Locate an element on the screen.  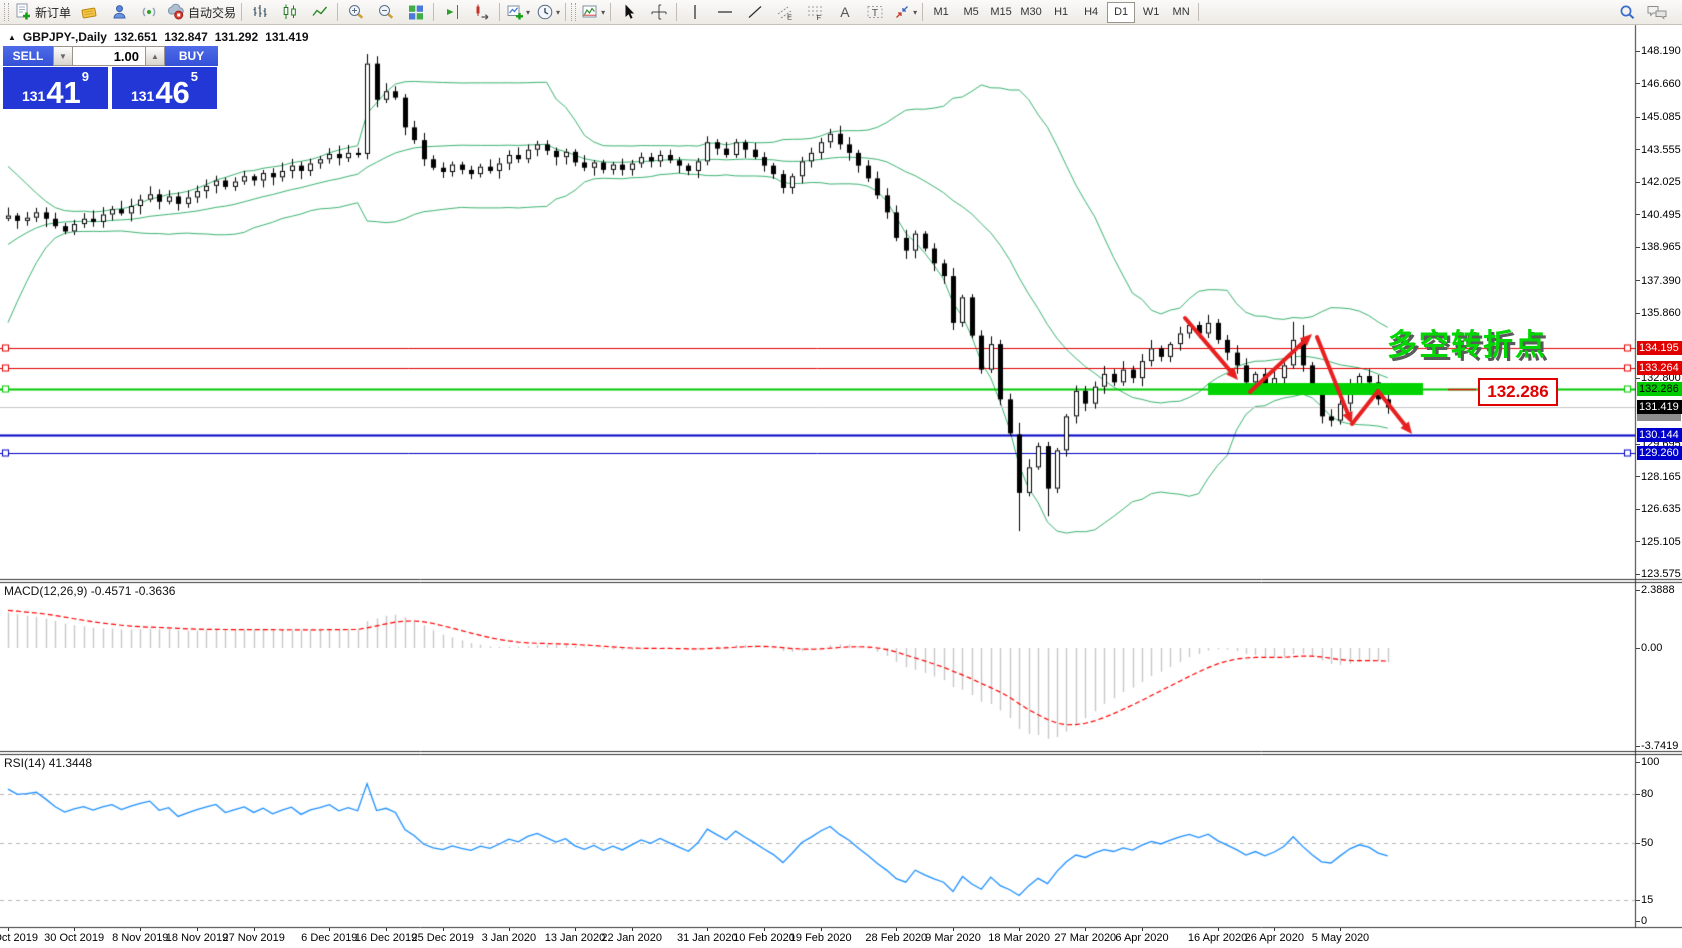
new-order-button: 新订单 is located at coordinates (42, 12).